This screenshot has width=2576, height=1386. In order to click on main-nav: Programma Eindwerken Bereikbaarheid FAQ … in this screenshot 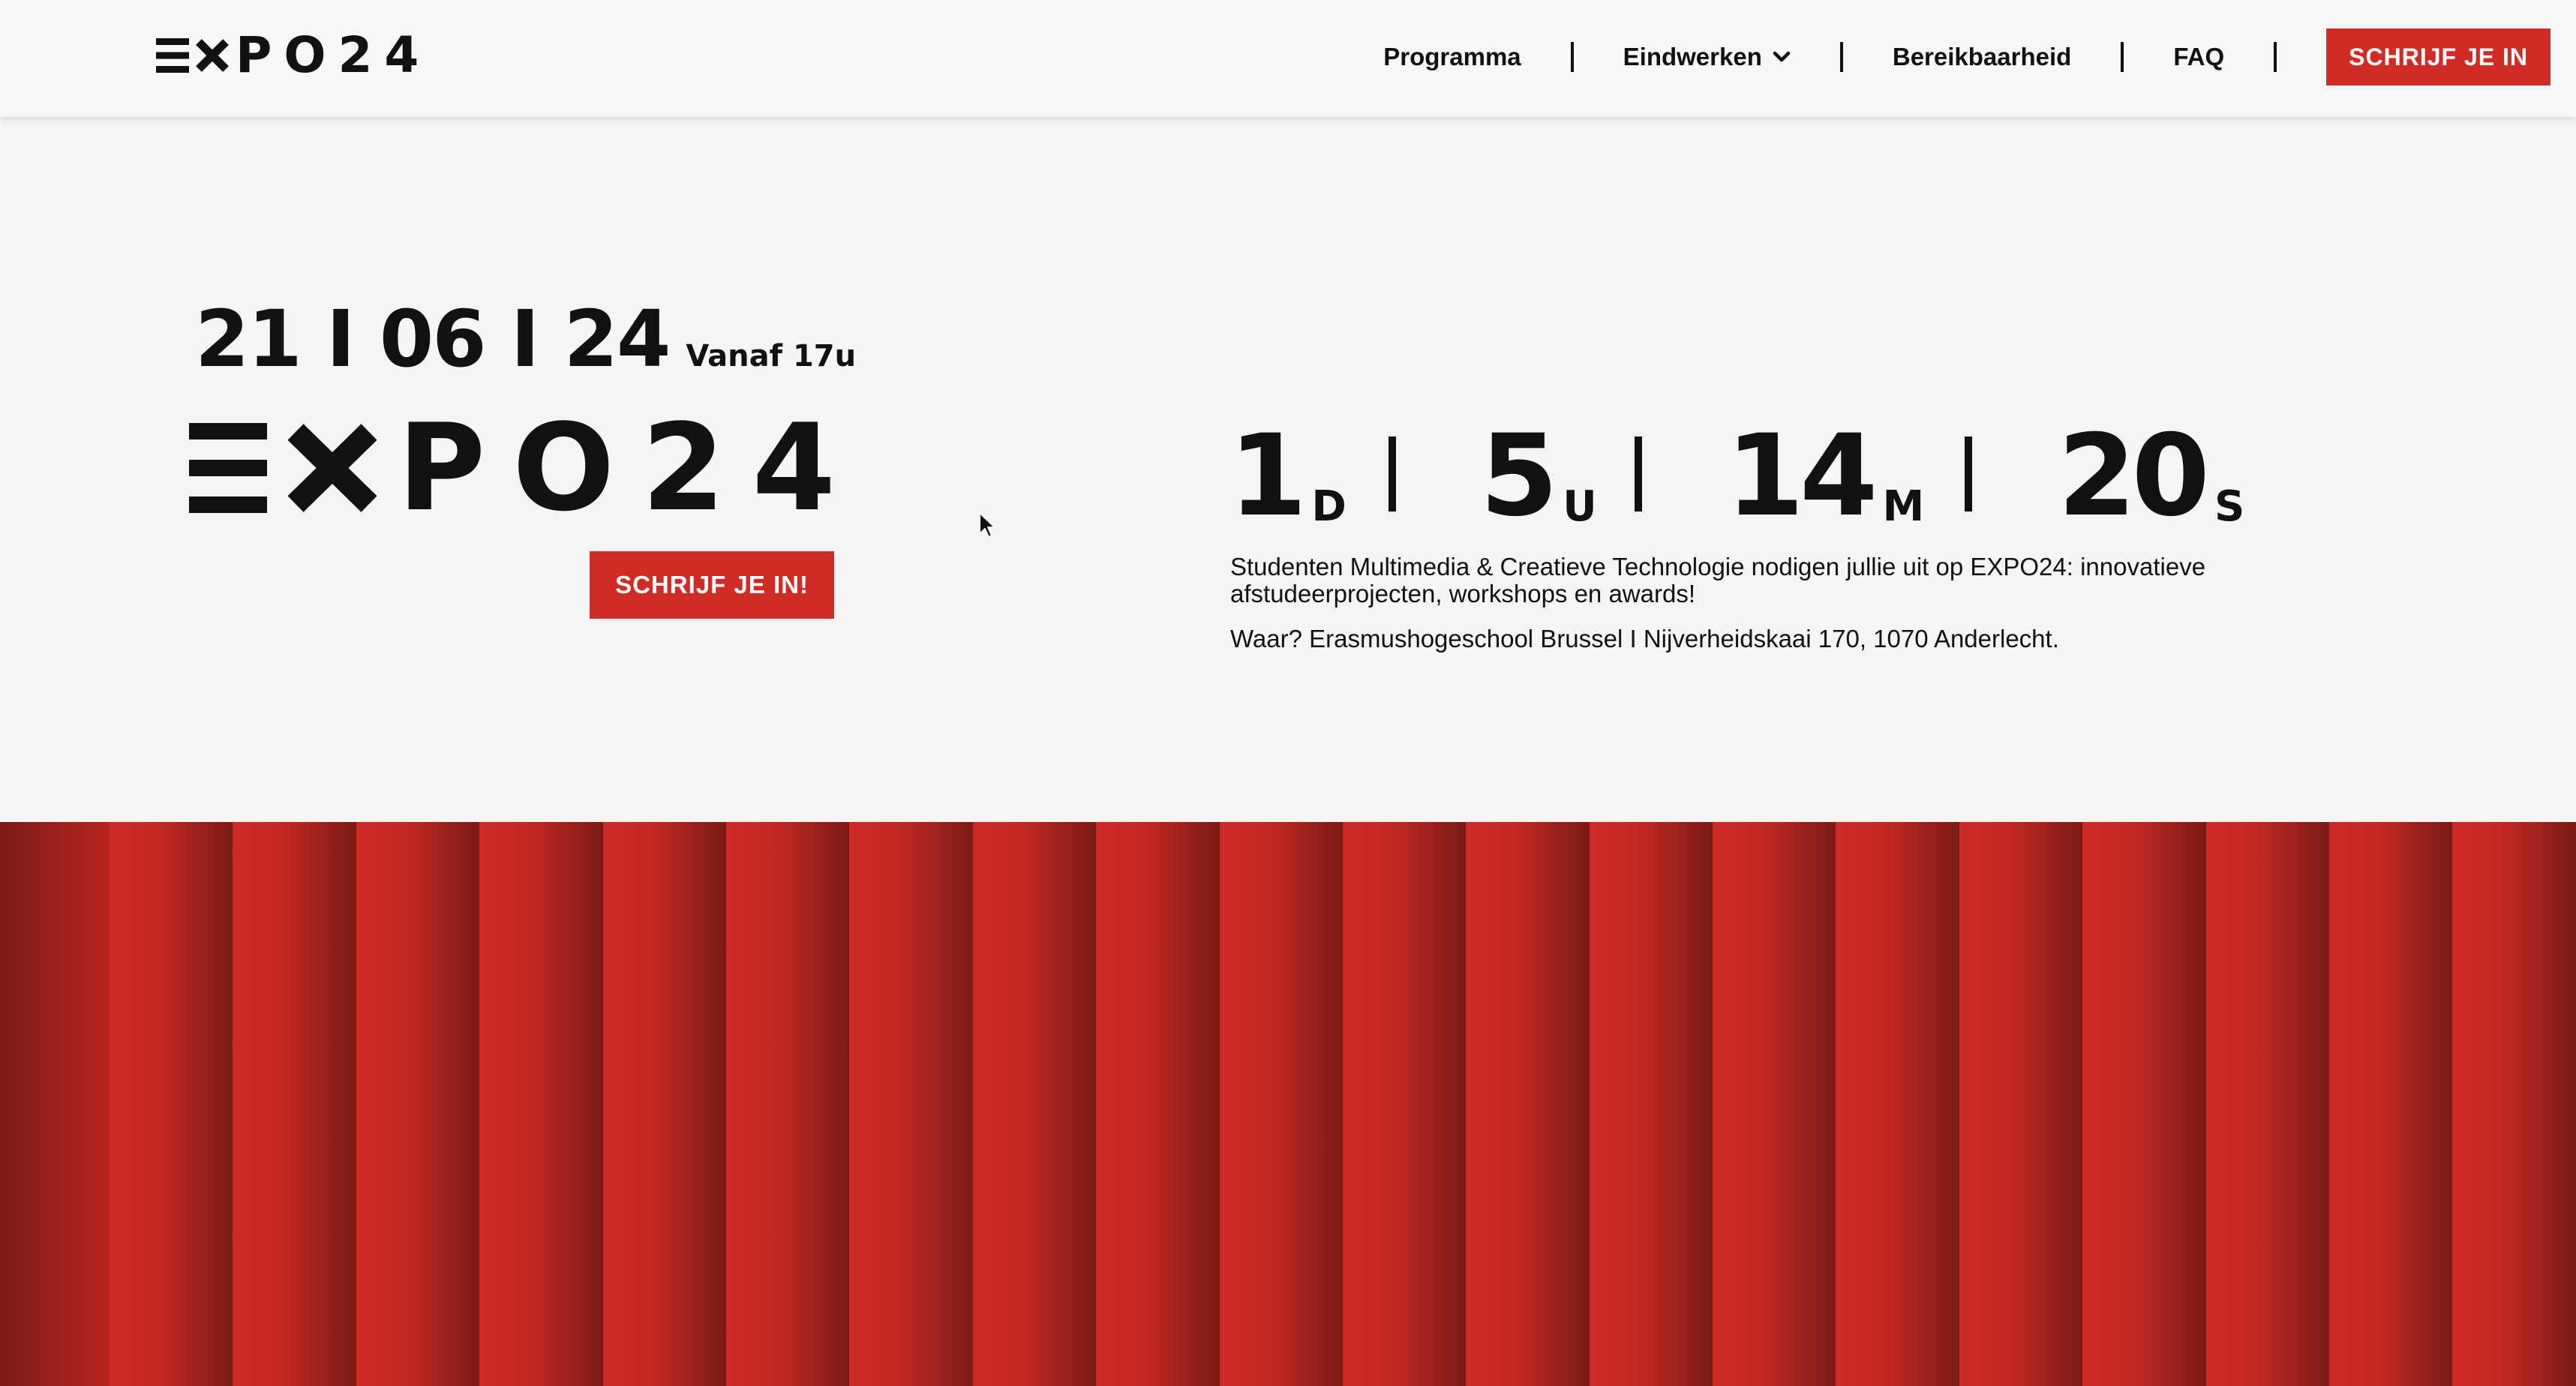, I will do `click(1966, 57)`.